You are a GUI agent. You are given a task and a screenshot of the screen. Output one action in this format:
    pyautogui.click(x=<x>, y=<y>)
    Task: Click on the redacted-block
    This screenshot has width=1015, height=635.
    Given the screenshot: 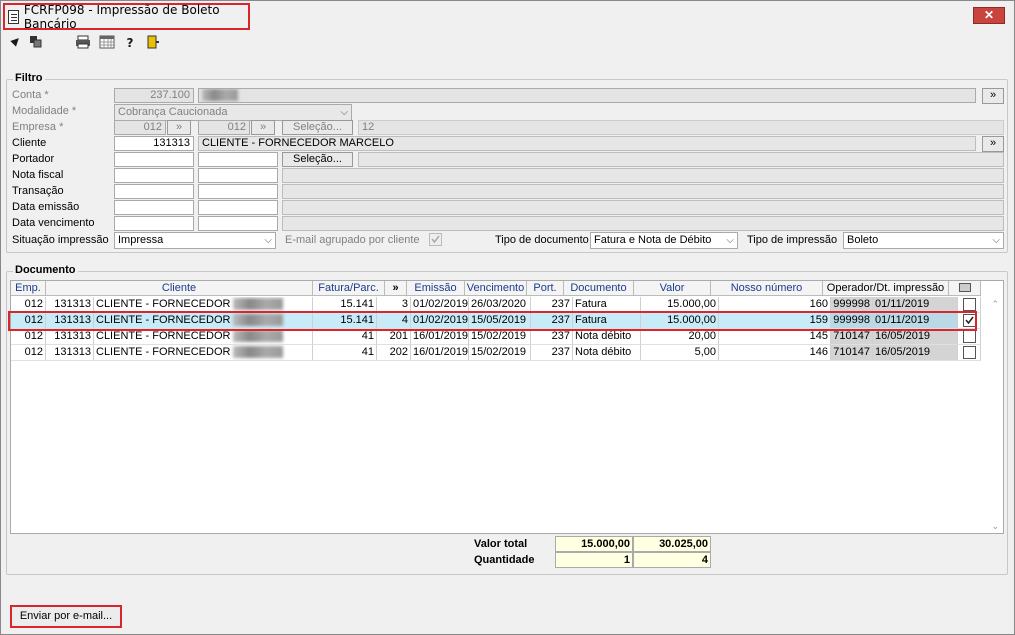 What is the action you would take?
    pyautogui.click(x=258, y=352)
    